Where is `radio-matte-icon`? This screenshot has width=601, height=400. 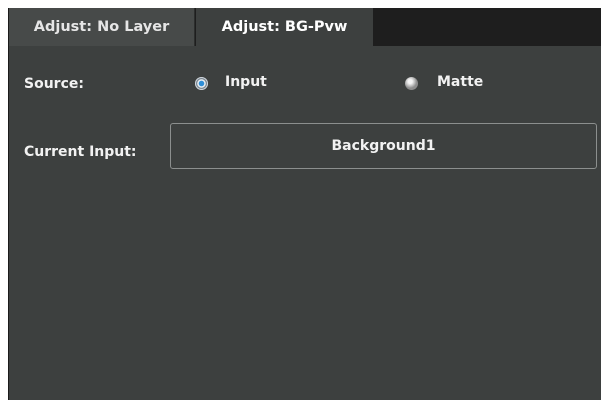
radio-matte-icon is located at coordinates (411, 83).